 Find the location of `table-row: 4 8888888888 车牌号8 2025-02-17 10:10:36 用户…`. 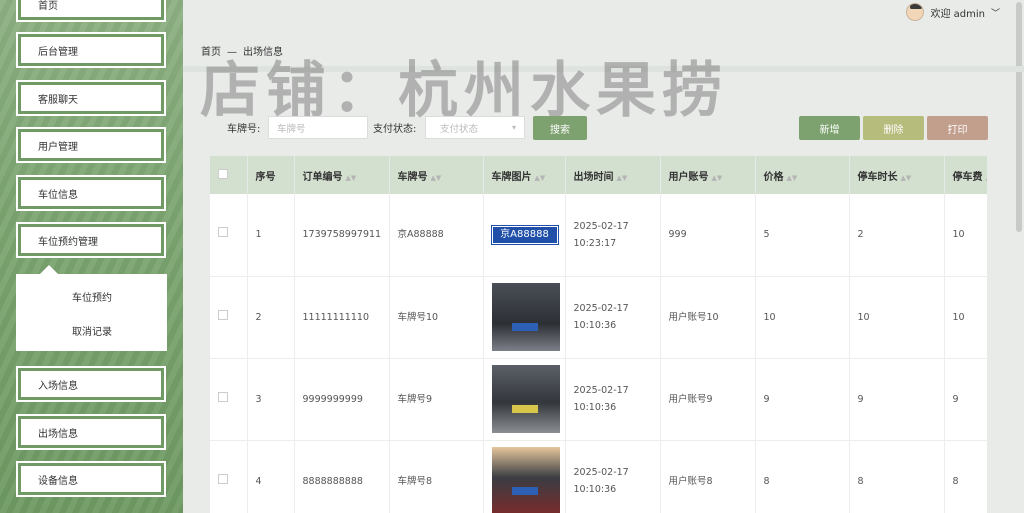

table-row: 4 8888888888 车牌号8 2025-02-17 10:10:36 用户… is located at coordinates (598, 476).